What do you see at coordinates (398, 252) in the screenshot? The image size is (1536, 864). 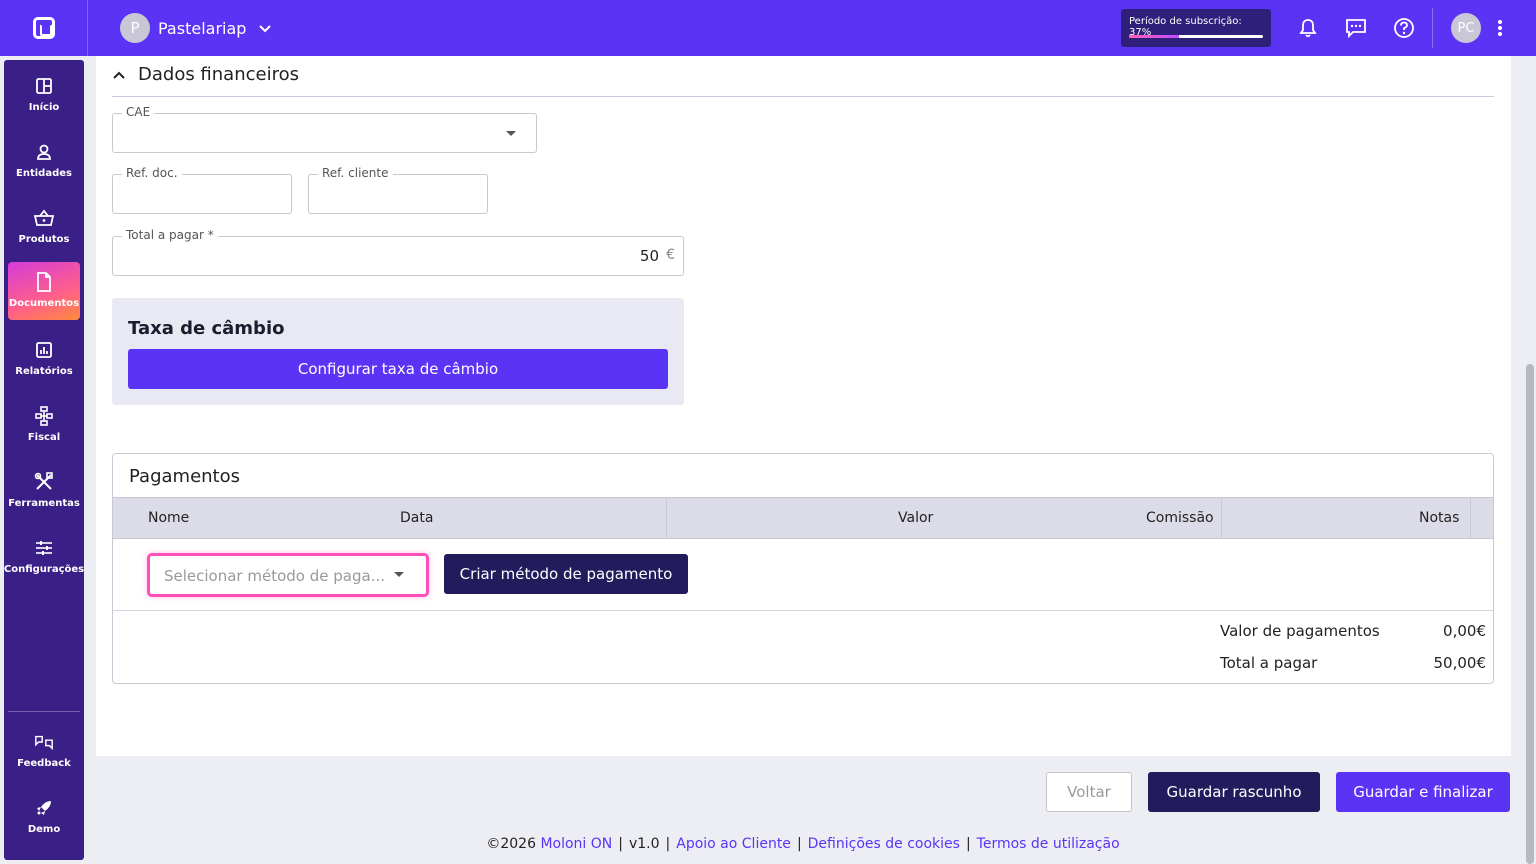 I see `total-to-pay-field: Total a pagar * 50 €` at bounding box center [398, 252].